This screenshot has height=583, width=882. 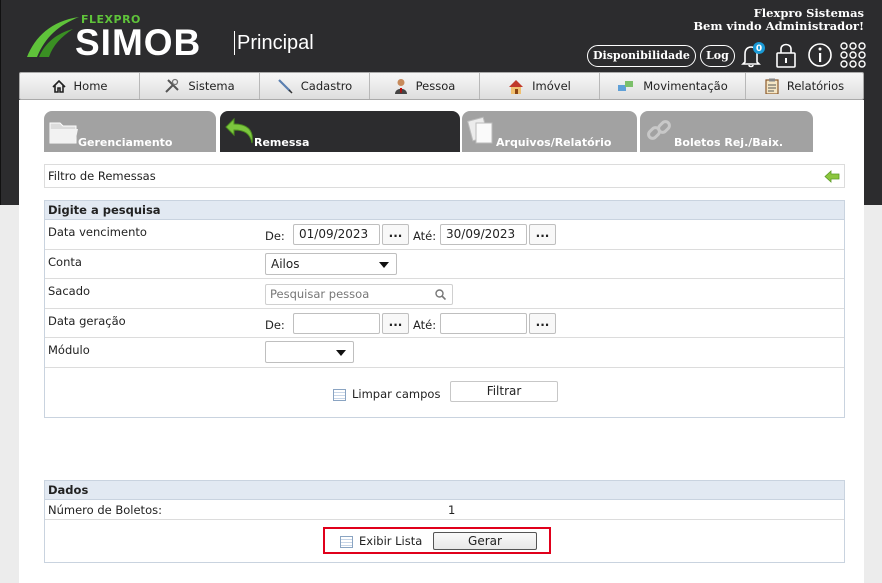 What do you see at coordinates (65, 262) in the screenshot?
I see `field-label: Conta` at bounding box center [65, 262].